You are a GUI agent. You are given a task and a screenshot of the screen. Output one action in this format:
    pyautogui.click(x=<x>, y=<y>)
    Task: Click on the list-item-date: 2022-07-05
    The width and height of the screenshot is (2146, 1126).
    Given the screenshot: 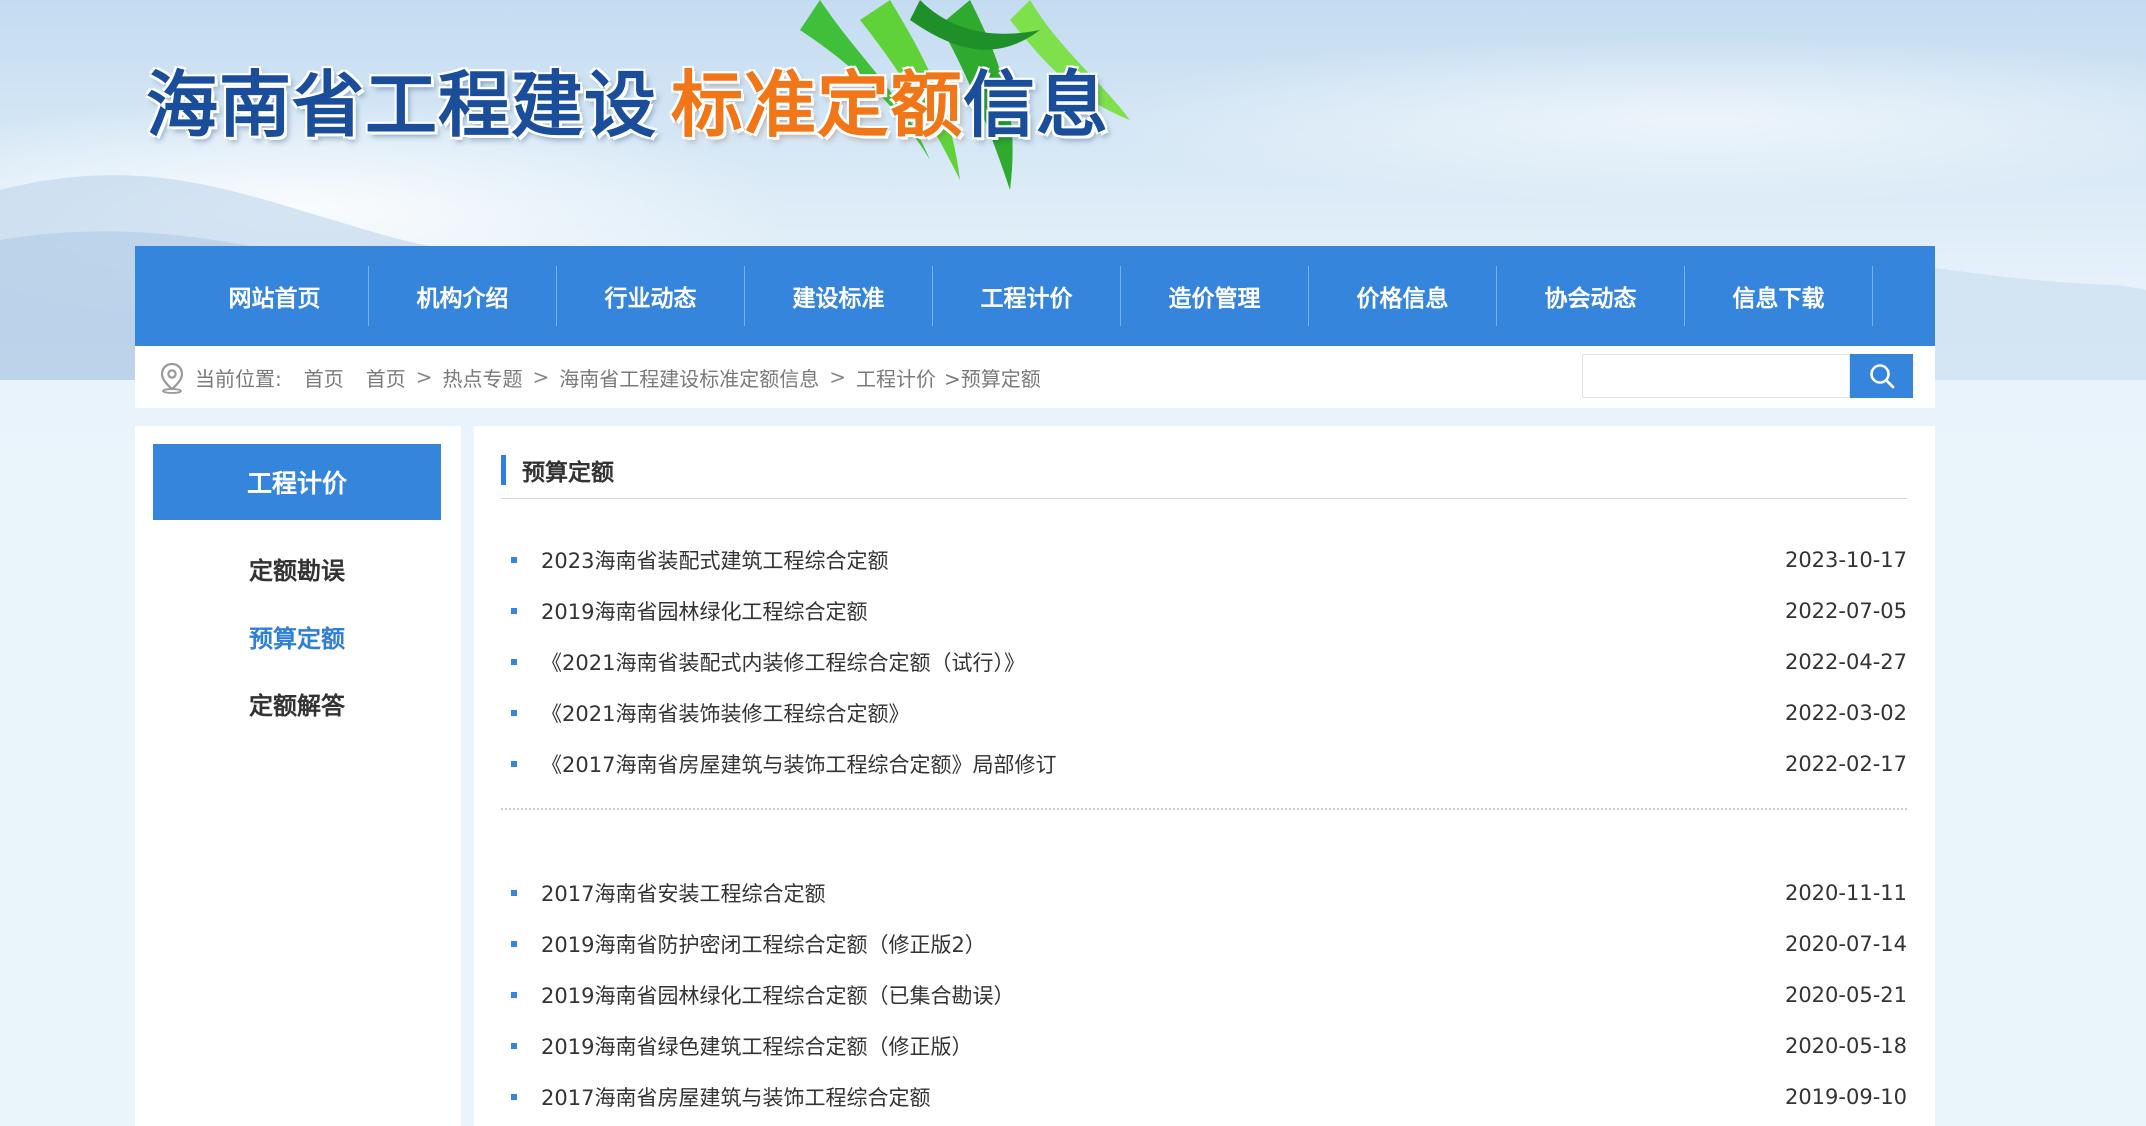 What is the action you would take?
    pyautogui.click(x=1845, y=611)
    